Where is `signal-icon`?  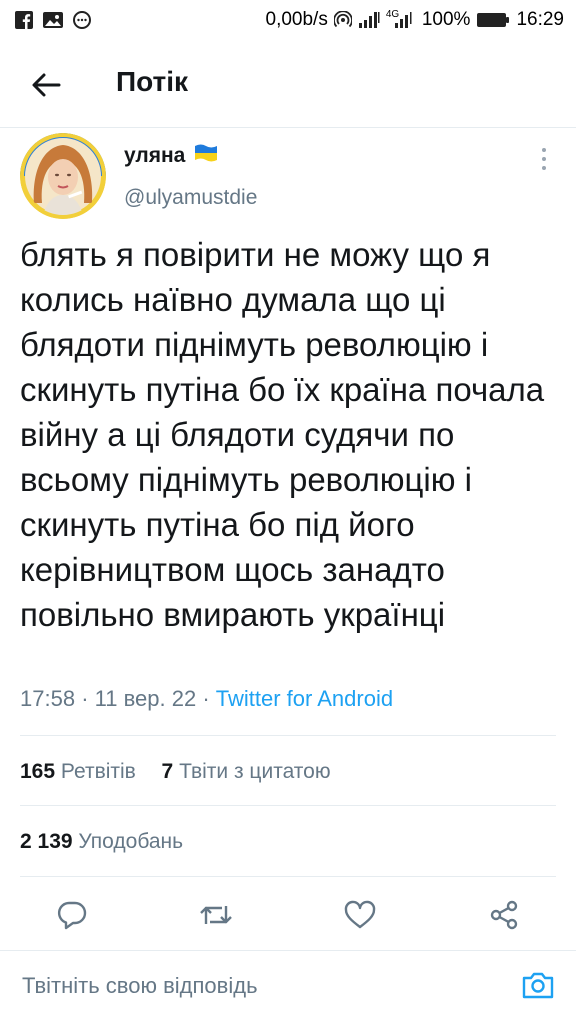 signal-icon is located at coordinates (369, 20).